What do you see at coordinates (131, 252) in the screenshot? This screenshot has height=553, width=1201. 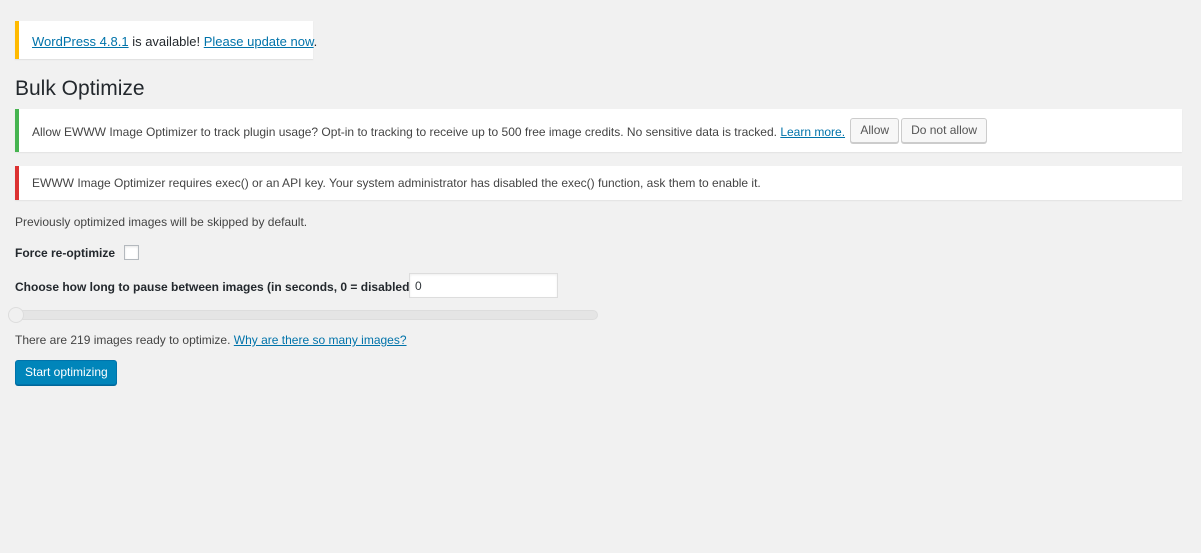 I see `force-reoptimize-checkbox` at bounding box center [131, 252].